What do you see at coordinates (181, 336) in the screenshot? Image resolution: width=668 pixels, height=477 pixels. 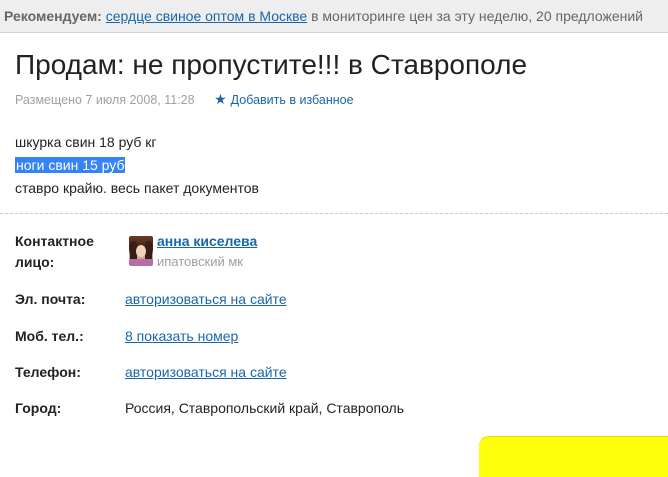 I see `show-mobile-link: 8 показать номер` at bounding box center [181, 336].